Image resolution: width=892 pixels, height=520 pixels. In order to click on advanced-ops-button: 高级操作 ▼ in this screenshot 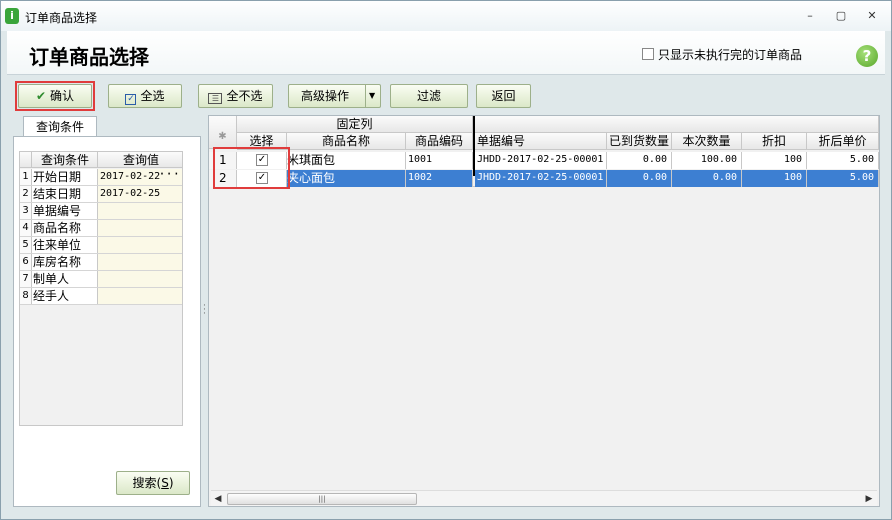, I will do `click(334, 96)`.